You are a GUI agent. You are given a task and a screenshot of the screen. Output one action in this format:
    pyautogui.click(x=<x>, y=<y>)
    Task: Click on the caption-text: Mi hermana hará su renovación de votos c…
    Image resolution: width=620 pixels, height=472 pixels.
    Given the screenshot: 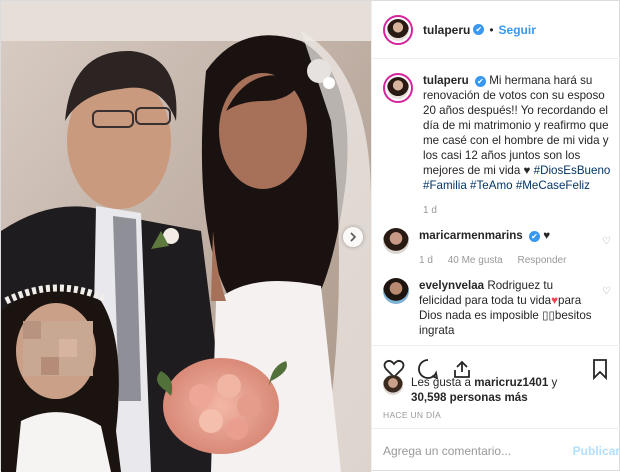 What is the action you would take?
    pyautogui.click(x=516, y=125)
    